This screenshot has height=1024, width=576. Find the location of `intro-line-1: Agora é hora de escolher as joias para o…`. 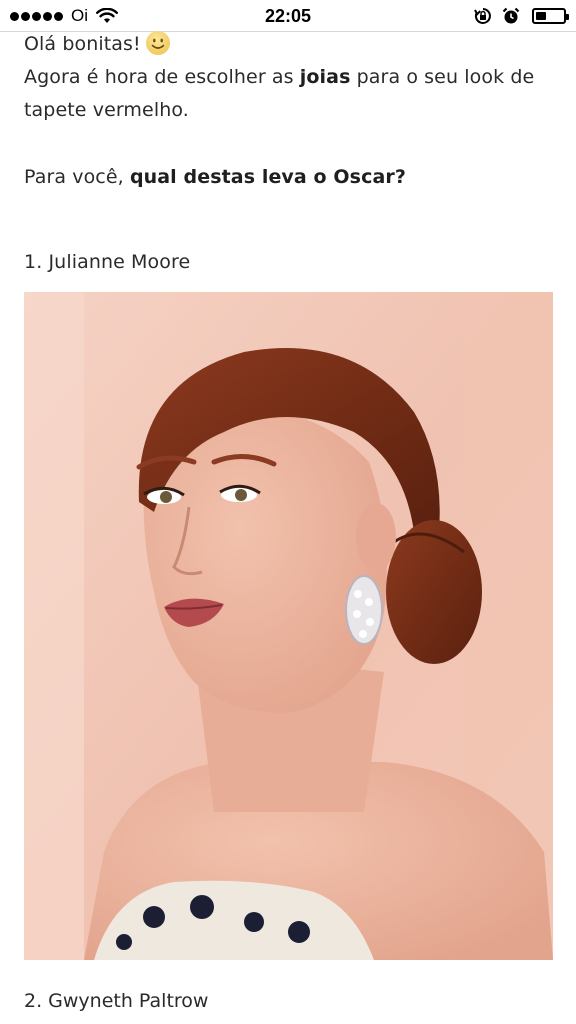

intro-line-1: Agora é hora de escolher as joias para o… is located at coordinates (289, 77).